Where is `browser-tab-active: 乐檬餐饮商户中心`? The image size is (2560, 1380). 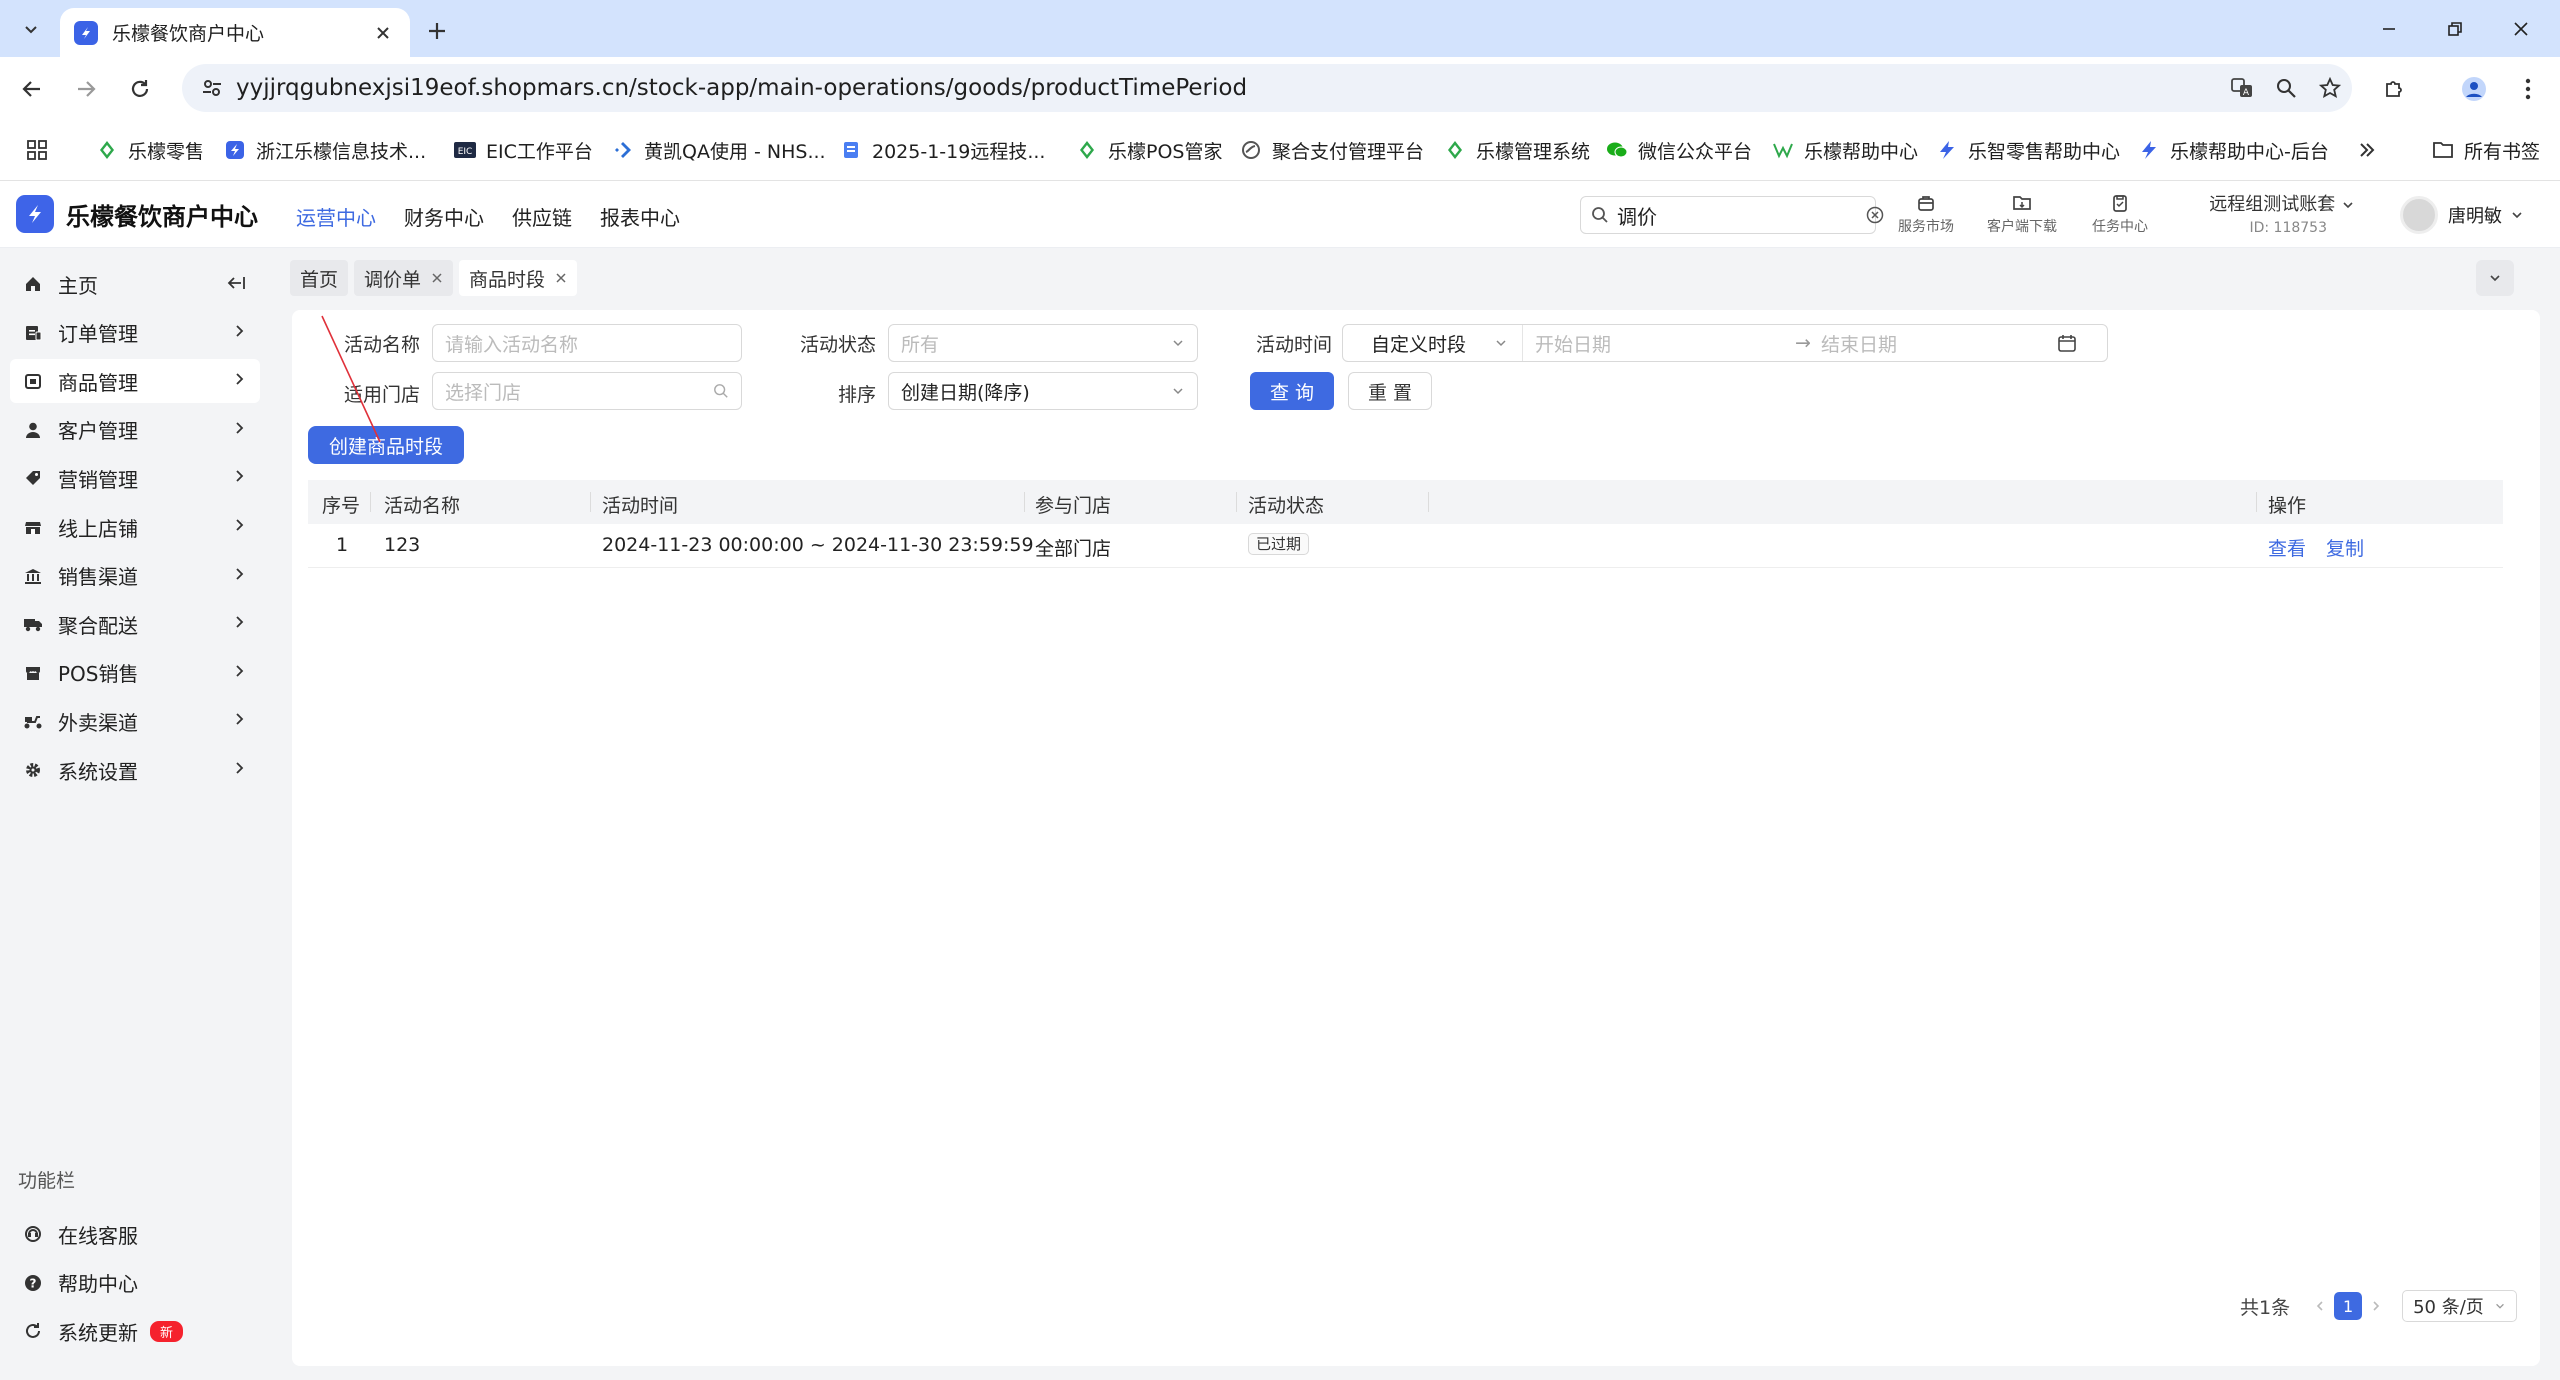 browser-tab-active: 乐檬餐饮商户中心 is located at coordinates (235, 32).